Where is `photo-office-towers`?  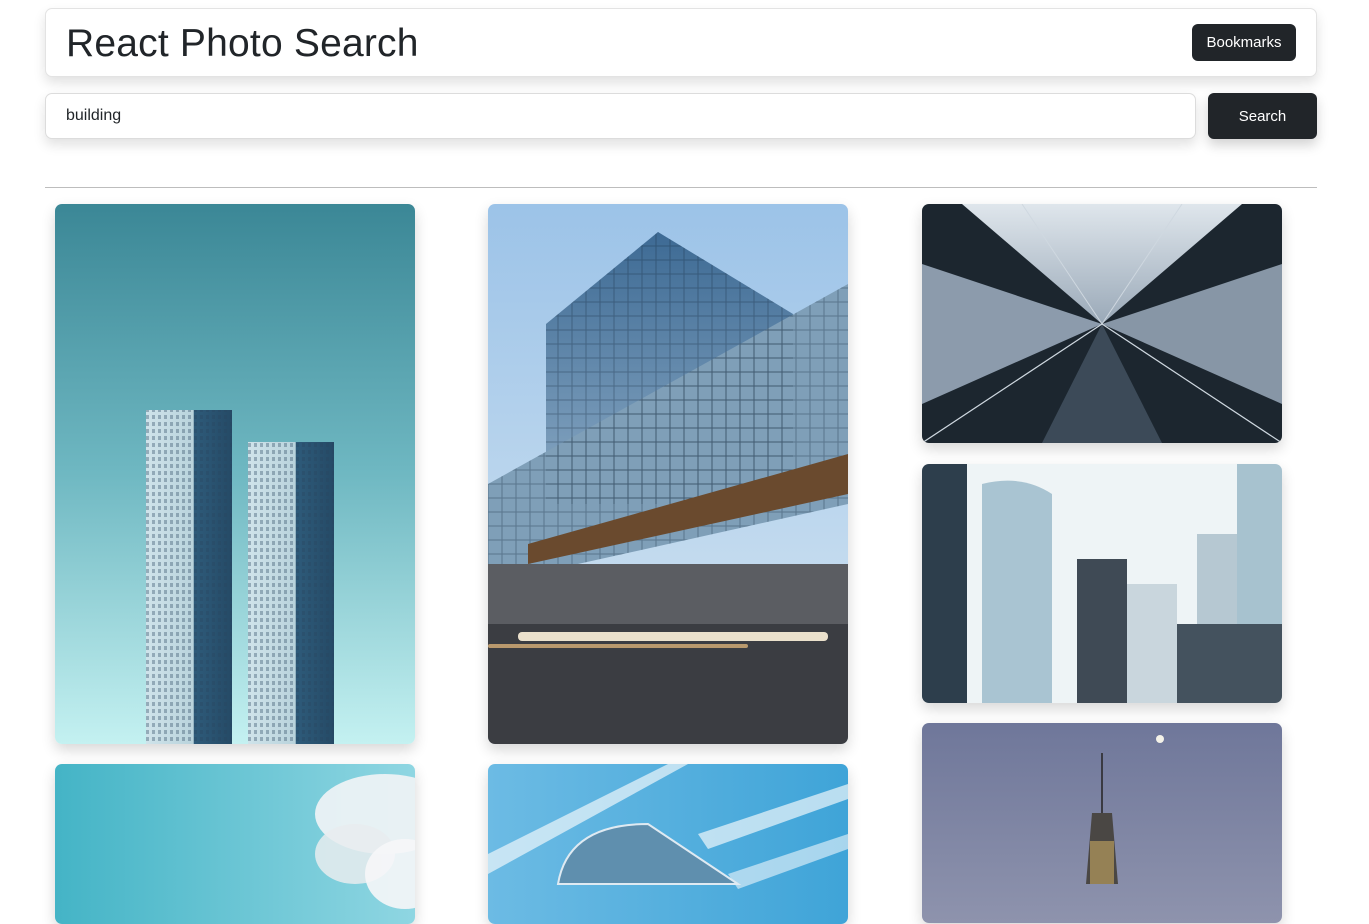
photo-office-towers is located at coordinates (1102, 583).